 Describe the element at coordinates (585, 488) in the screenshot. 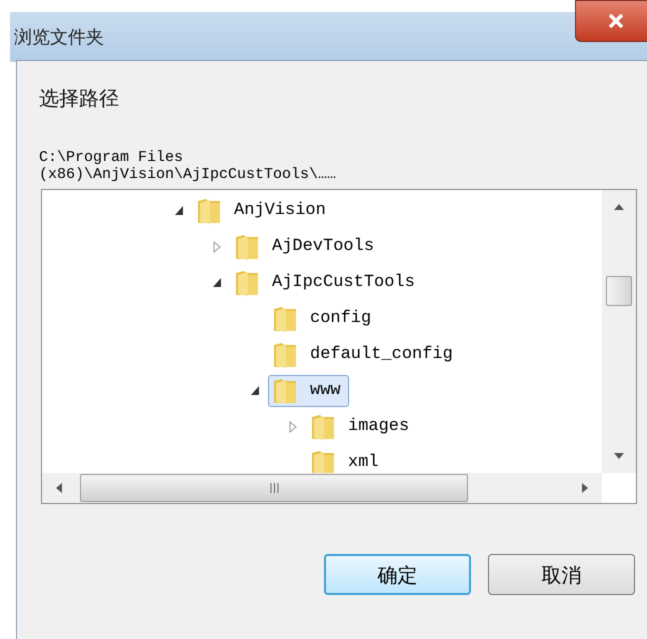

I see `scroll-right-icon` at that location.